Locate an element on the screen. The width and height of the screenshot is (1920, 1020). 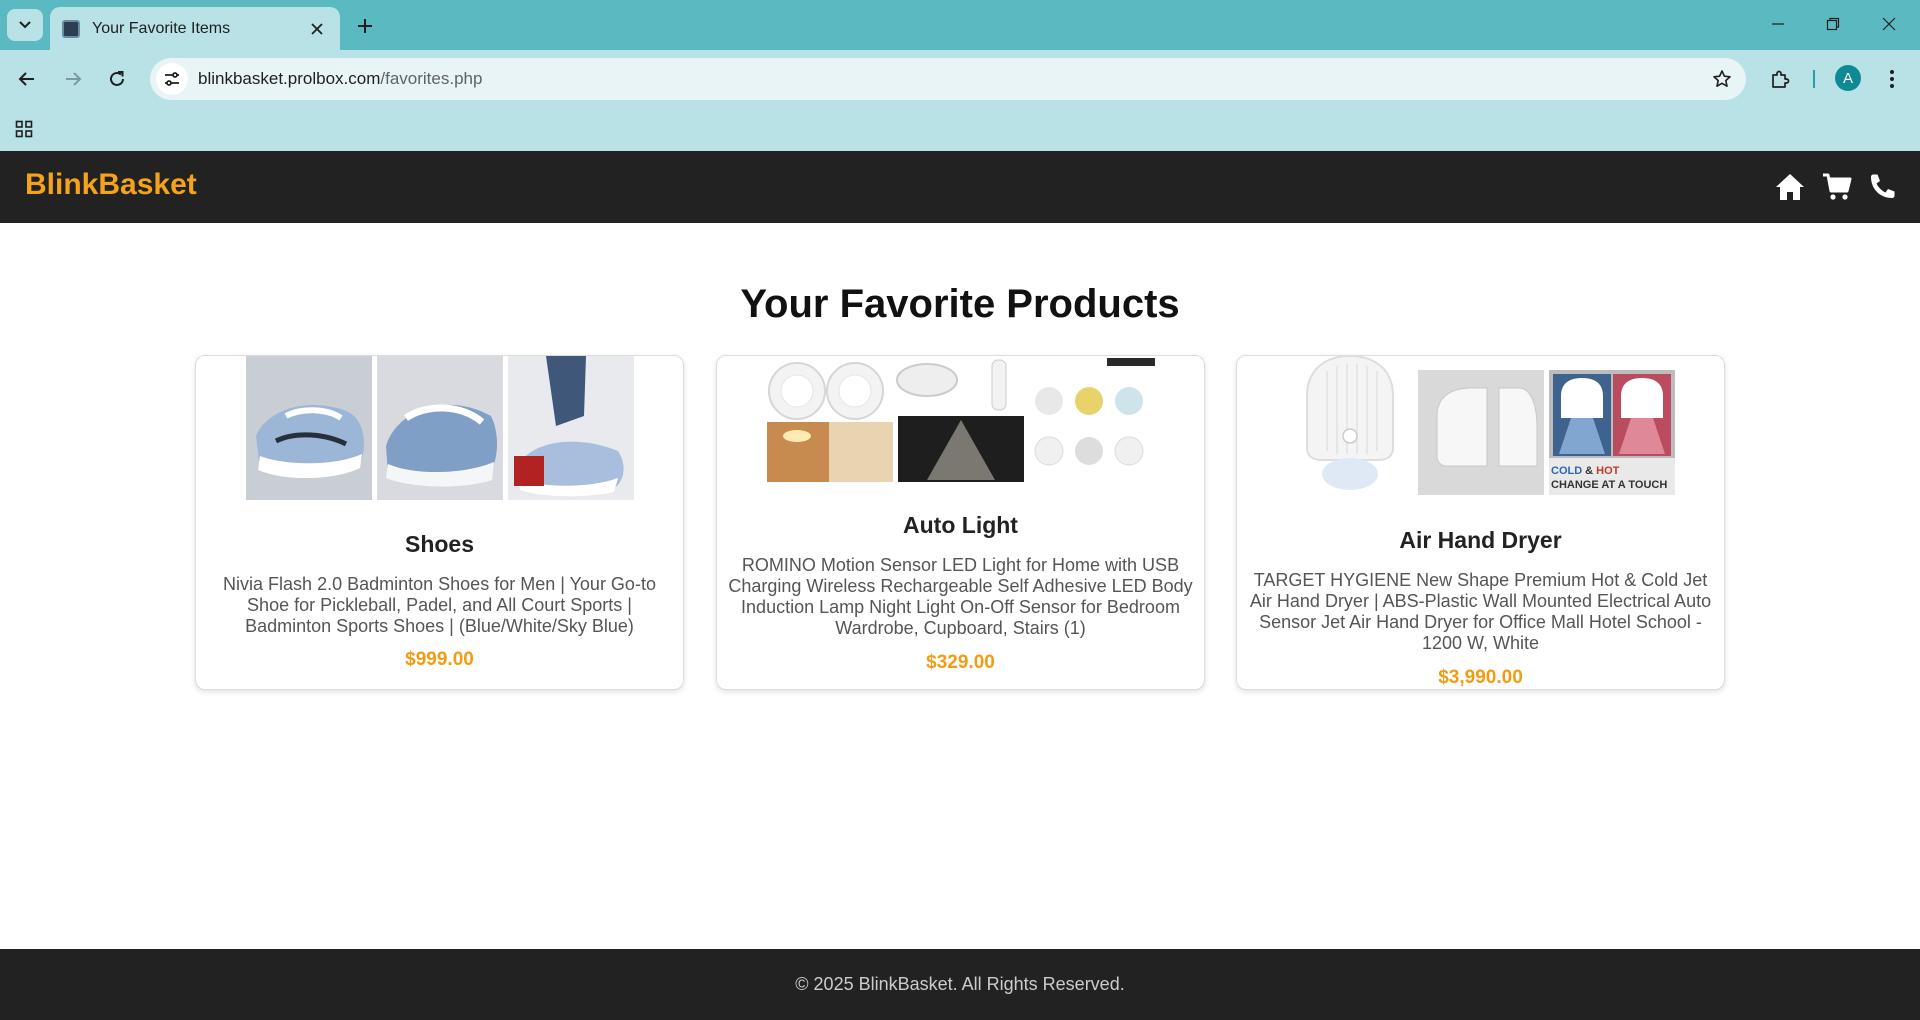
new-tab-button is located at coordinates (365, 26).